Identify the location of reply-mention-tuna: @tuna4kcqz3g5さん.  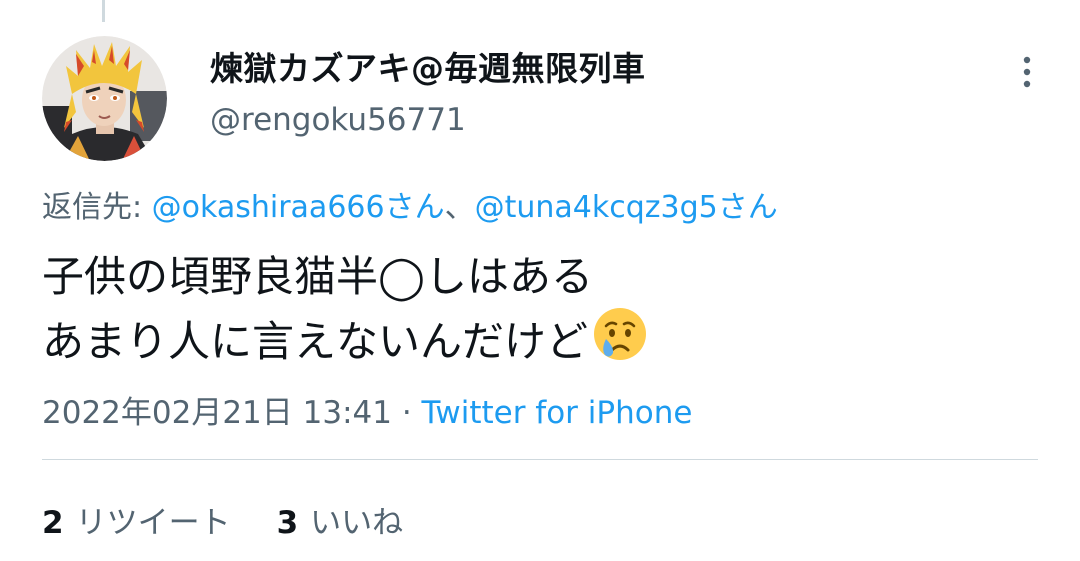
(626, 207).